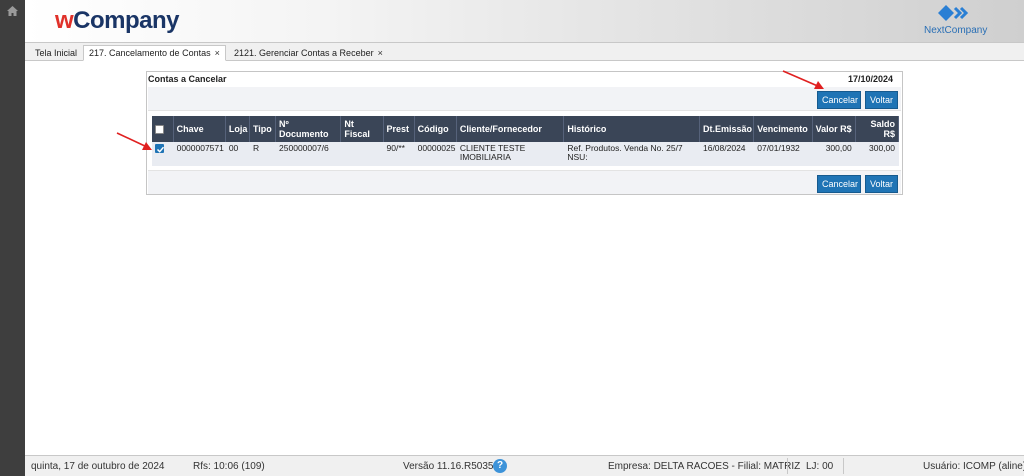 This screenshot has height=476, width=1024. I want to click on left-sidebar, so click(12, 238).